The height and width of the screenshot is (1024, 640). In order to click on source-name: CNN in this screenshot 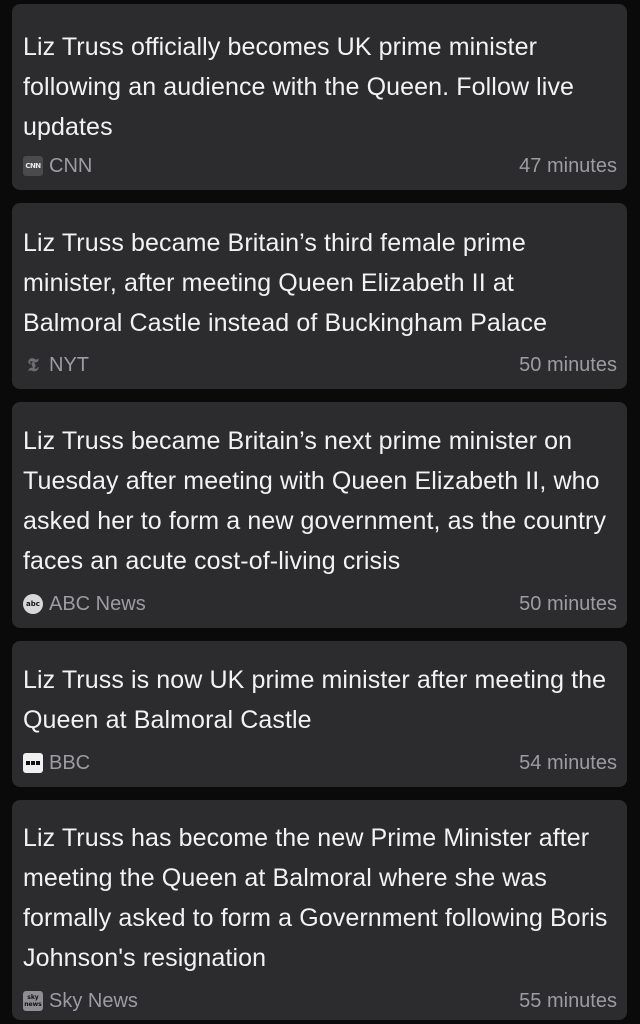, I will do `click(71, 165)`.